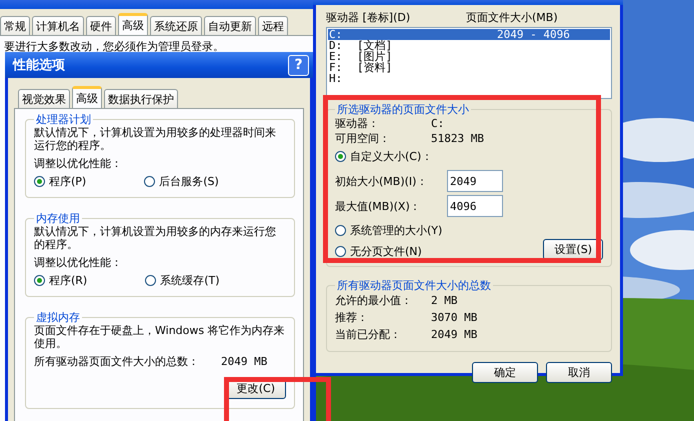 The image size is (694, 421). What do you see at coordinates (469, 45) in the screenshot?
I see `drive-row: D: [文档]` at bounding box center [469, 45].